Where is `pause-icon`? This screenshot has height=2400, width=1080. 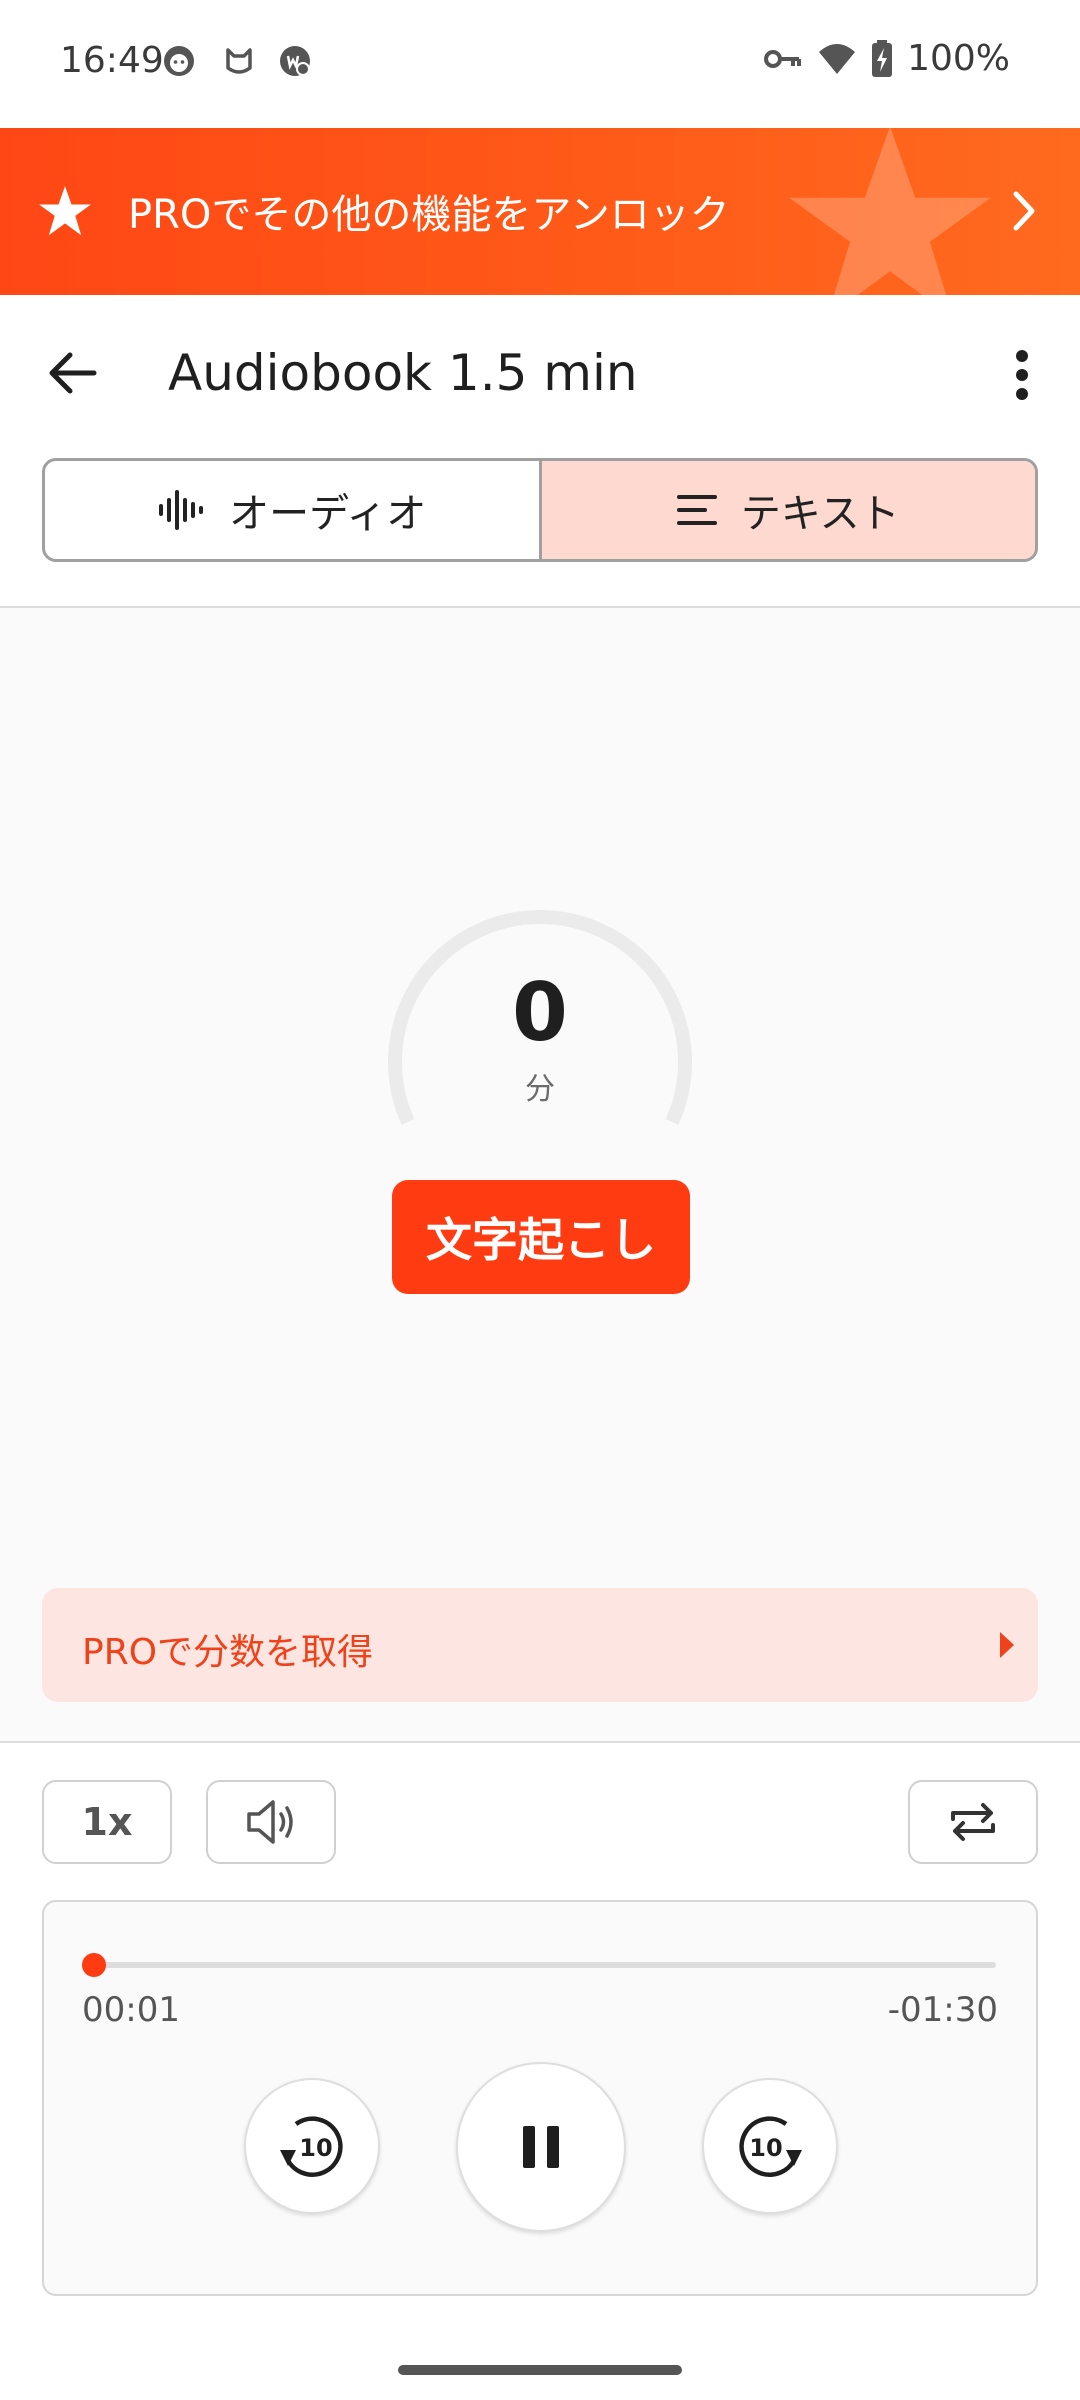 pause-icon is located at coordinates (541, 2147).